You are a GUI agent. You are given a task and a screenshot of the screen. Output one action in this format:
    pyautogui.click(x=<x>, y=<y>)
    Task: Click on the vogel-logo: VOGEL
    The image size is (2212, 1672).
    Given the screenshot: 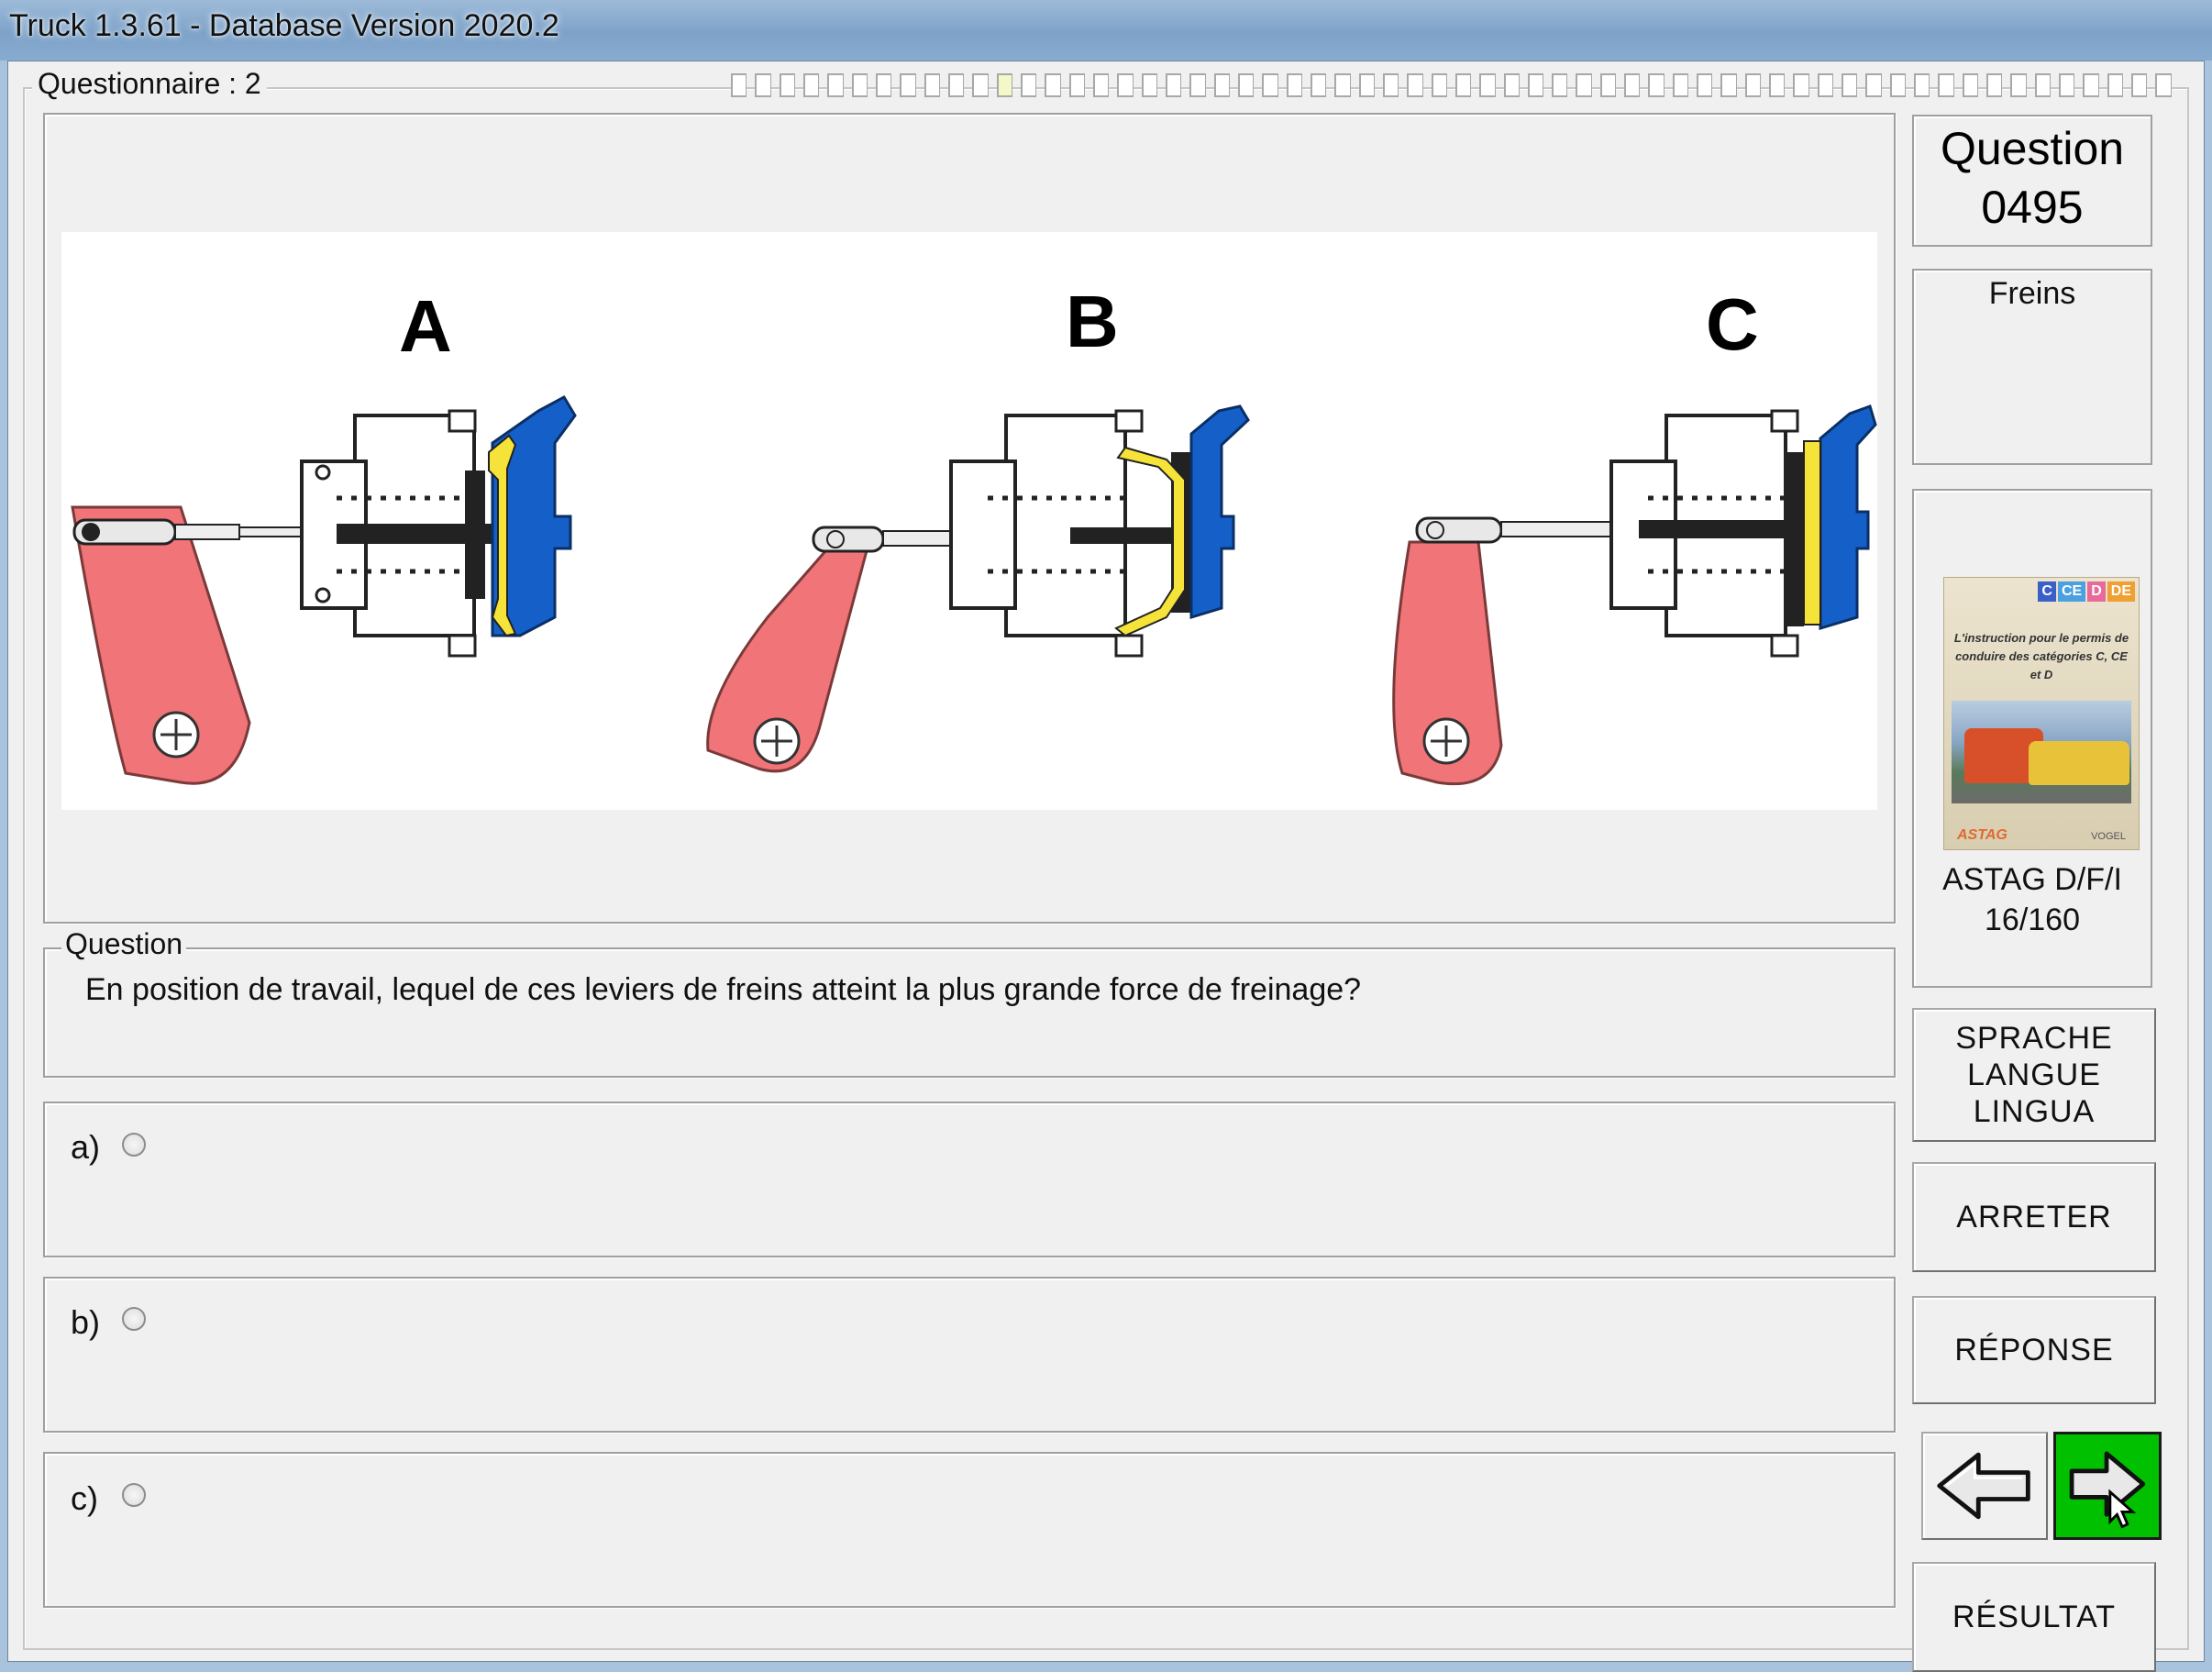 What is the action you would take?
    pyautogui.click(x=2109, y=836)
    